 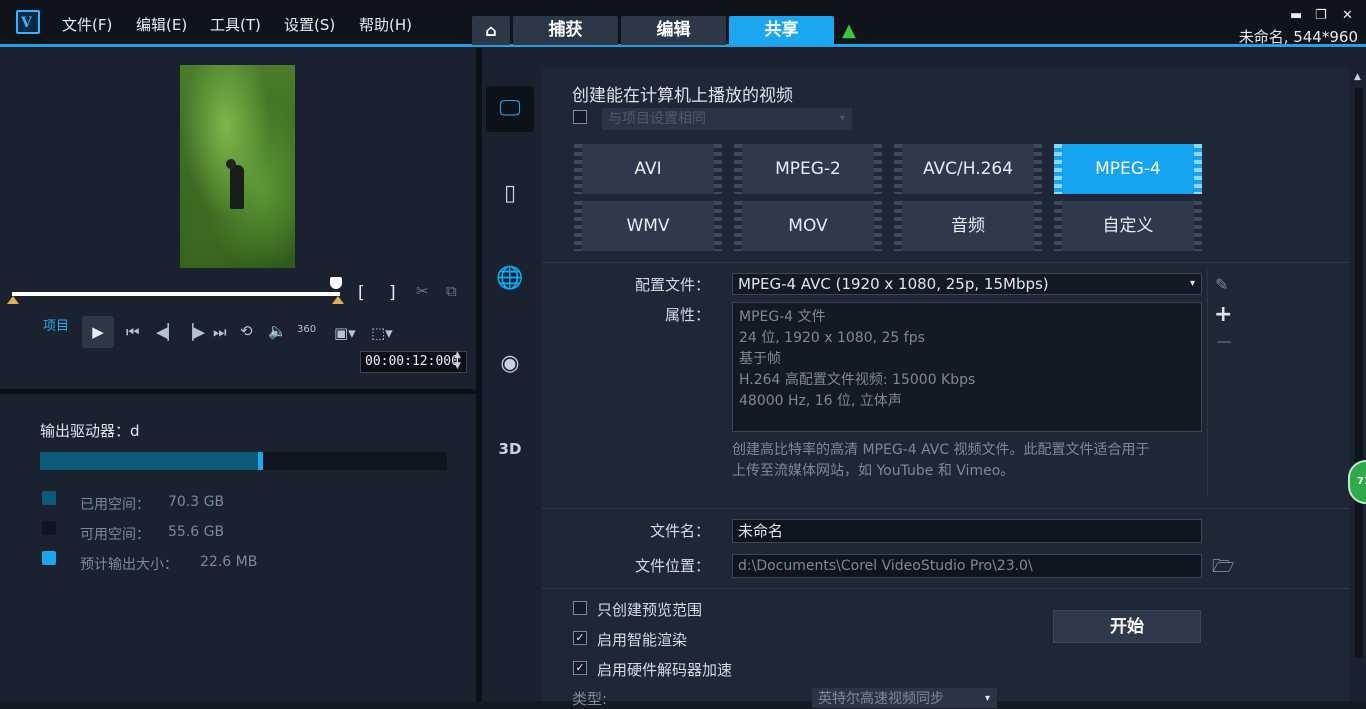 I want to click on used-space-swatch, so click(x=49, y=498).